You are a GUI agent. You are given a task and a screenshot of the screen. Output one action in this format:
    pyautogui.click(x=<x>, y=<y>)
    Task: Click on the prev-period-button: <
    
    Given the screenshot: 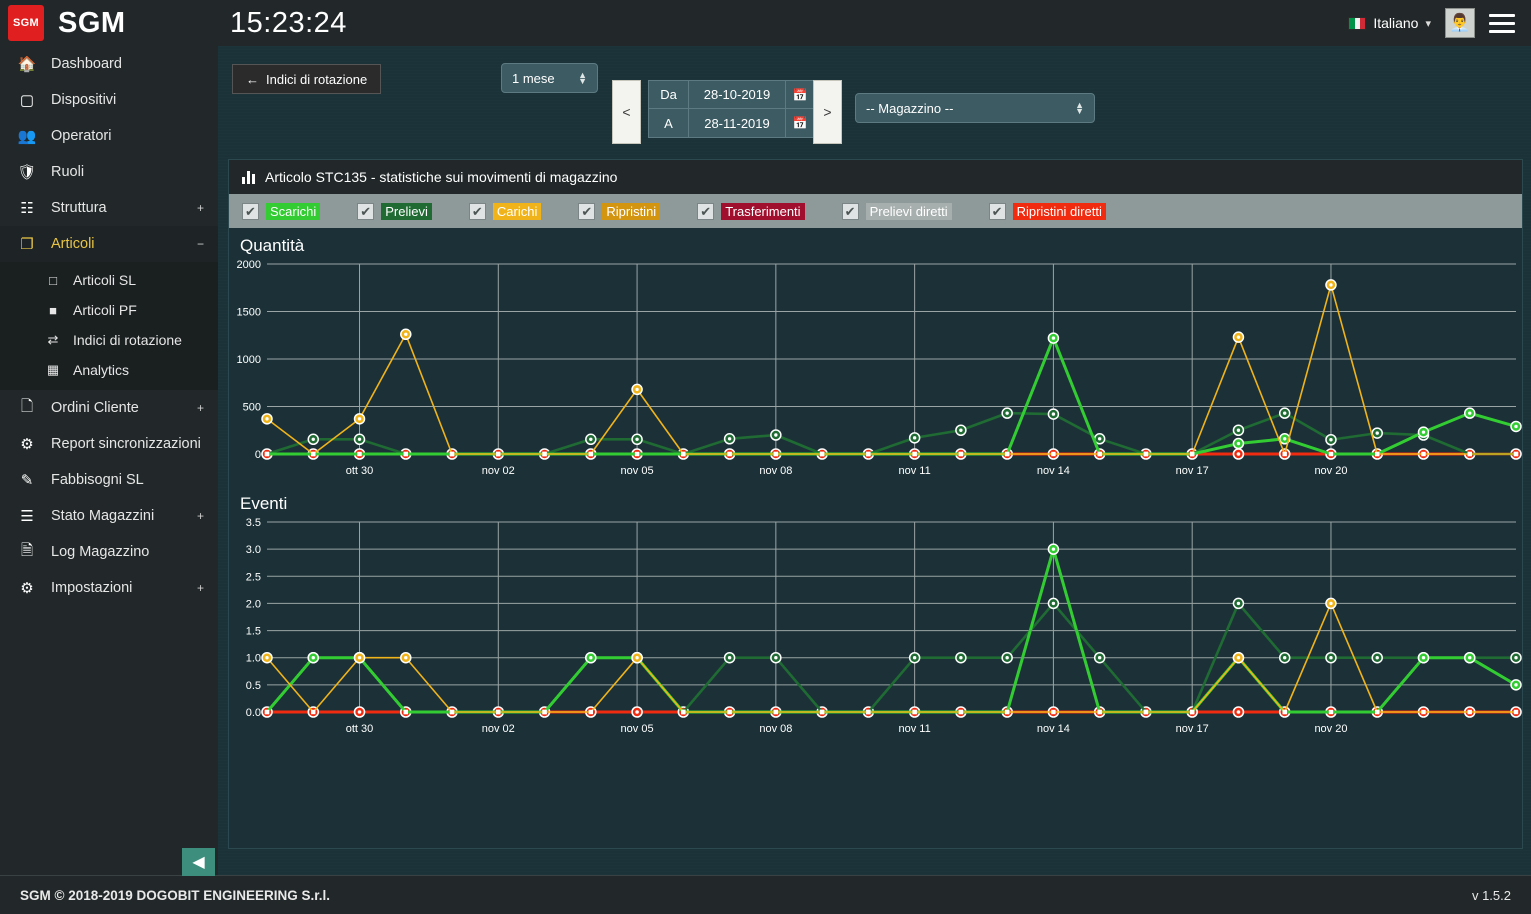 What is the action you would take?
    pyautogui.click(x=626, y=112)
    